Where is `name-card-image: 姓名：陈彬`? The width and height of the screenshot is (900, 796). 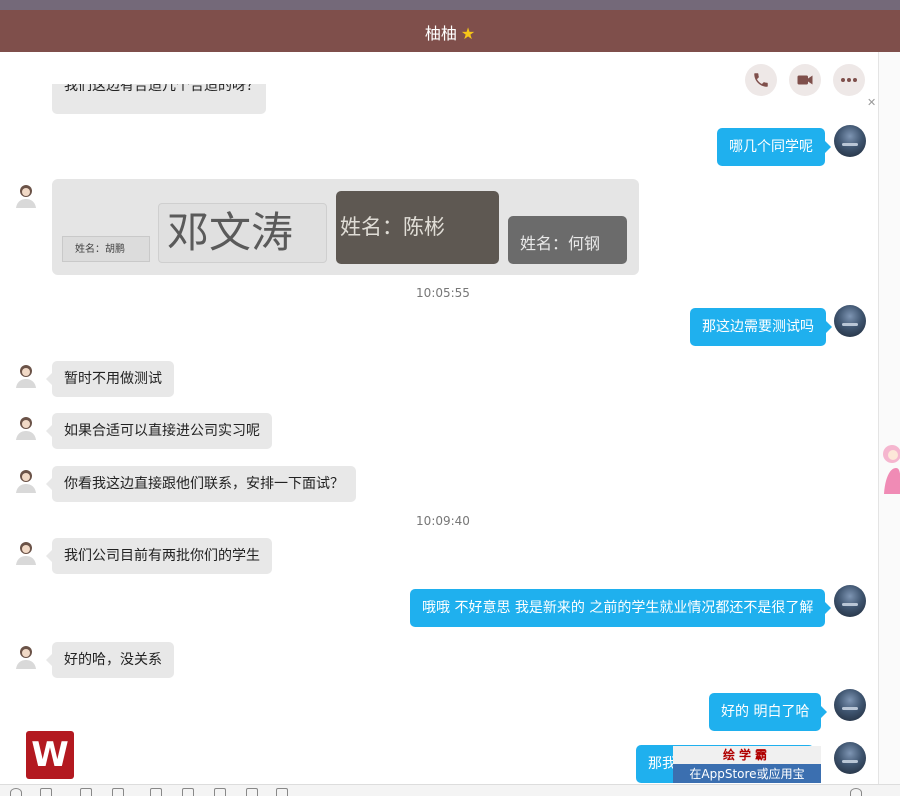 name-card-image: 姓名：陈彬 is located at coordinates (417, 227).